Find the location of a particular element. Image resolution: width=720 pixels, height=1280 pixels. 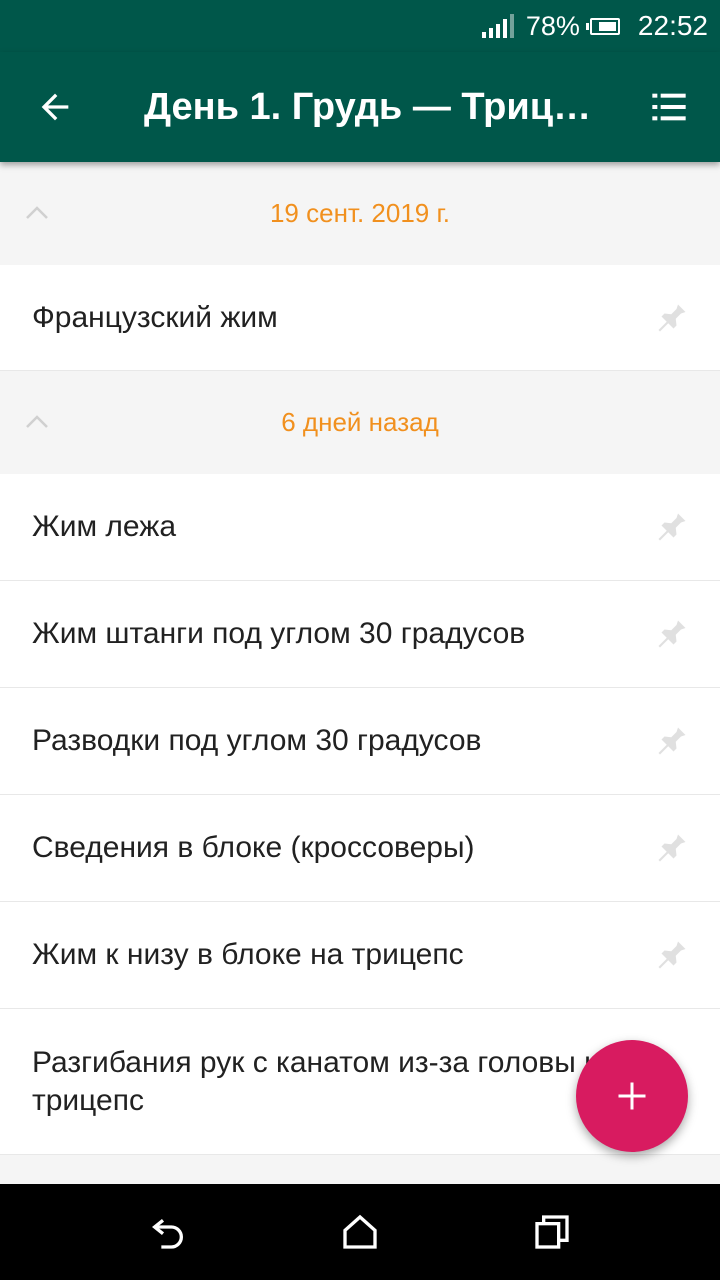

list-item: Жим к низу в блоке на трицепс is located at coordinates (360, 955).